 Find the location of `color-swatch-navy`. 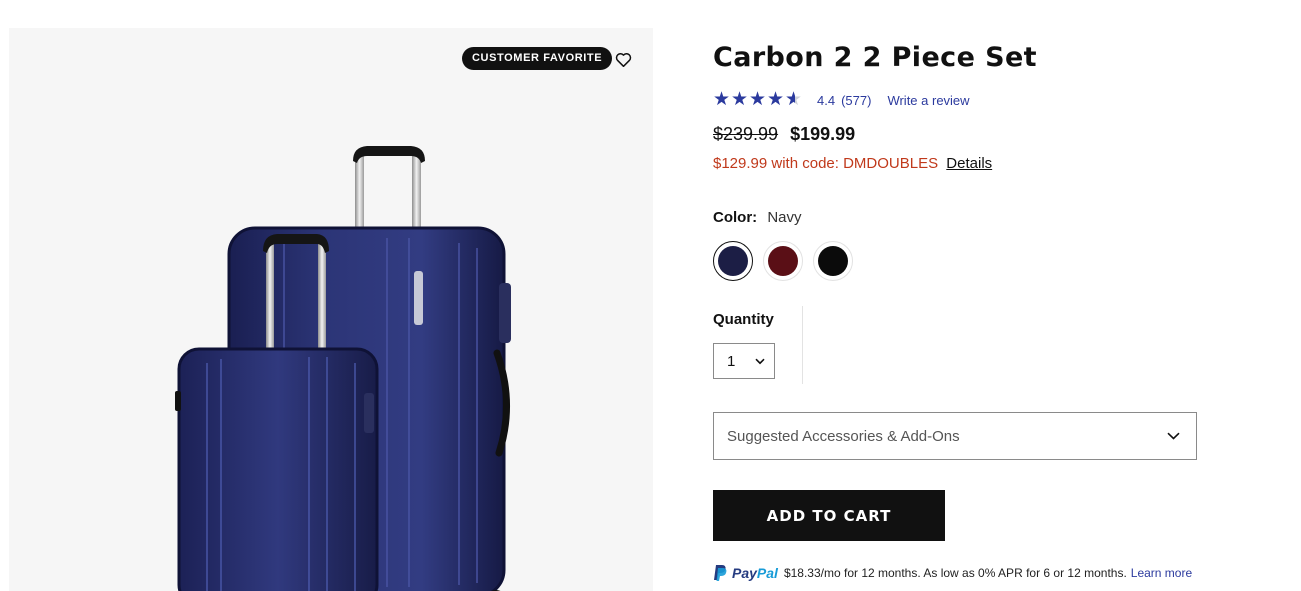

color-swatch-navy is located at coordinates (733, 261).